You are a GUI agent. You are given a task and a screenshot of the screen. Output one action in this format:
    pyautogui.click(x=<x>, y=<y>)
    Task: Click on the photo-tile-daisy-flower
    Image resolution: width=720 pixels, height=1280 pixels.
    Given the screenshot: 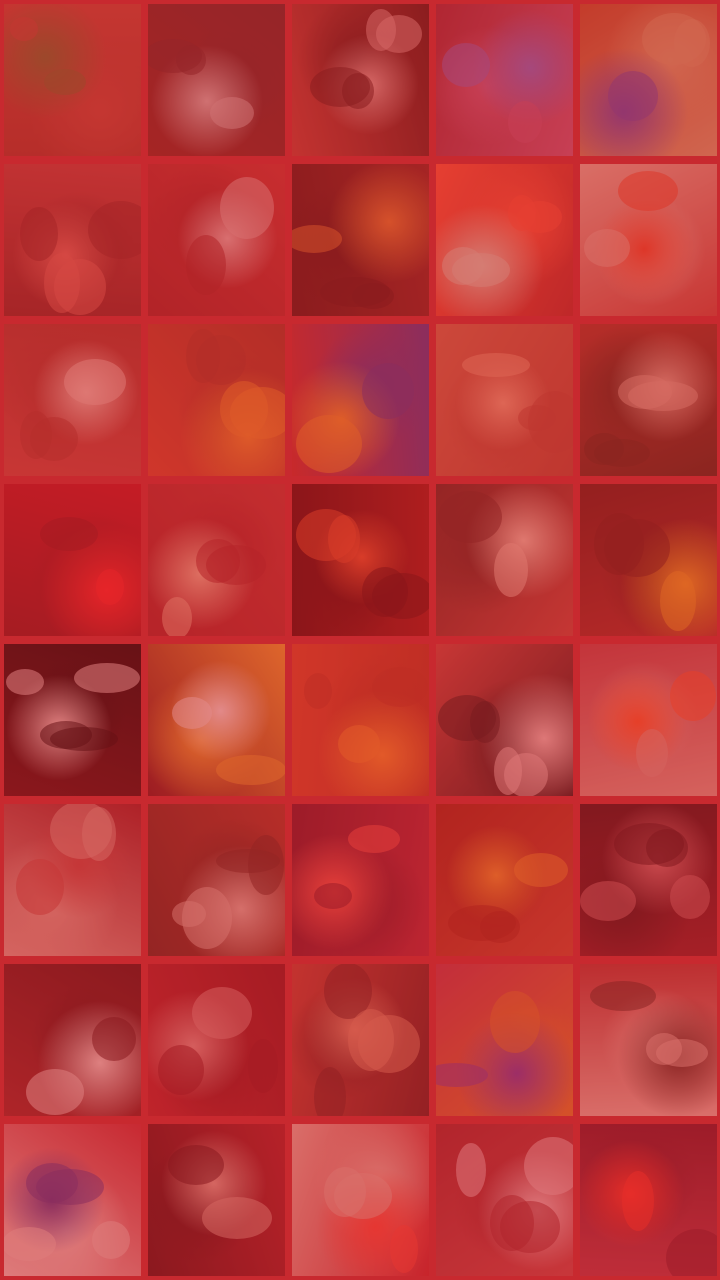 What is the action you would take?
    pyautogui.click(x=216, y=720)
    